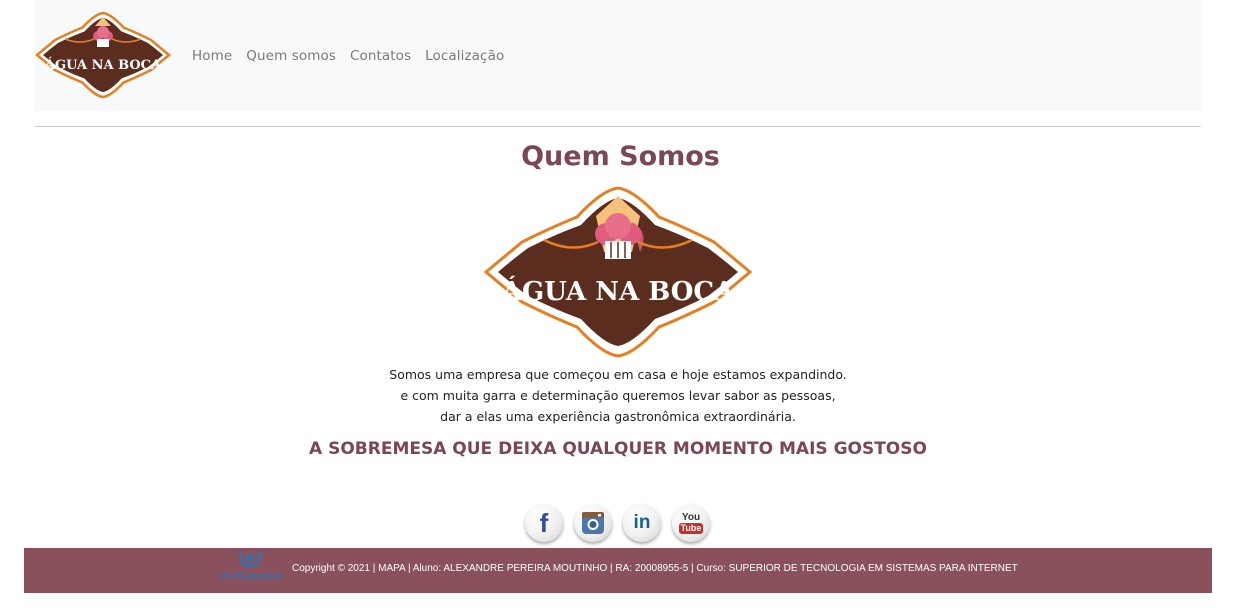 The height and width of the screenshot is (611, 1241). What do you see at coordinates (464, 56) in the screenshot?
I see `nav-item-localizacao: Localização` at bounding box center [464, 56].